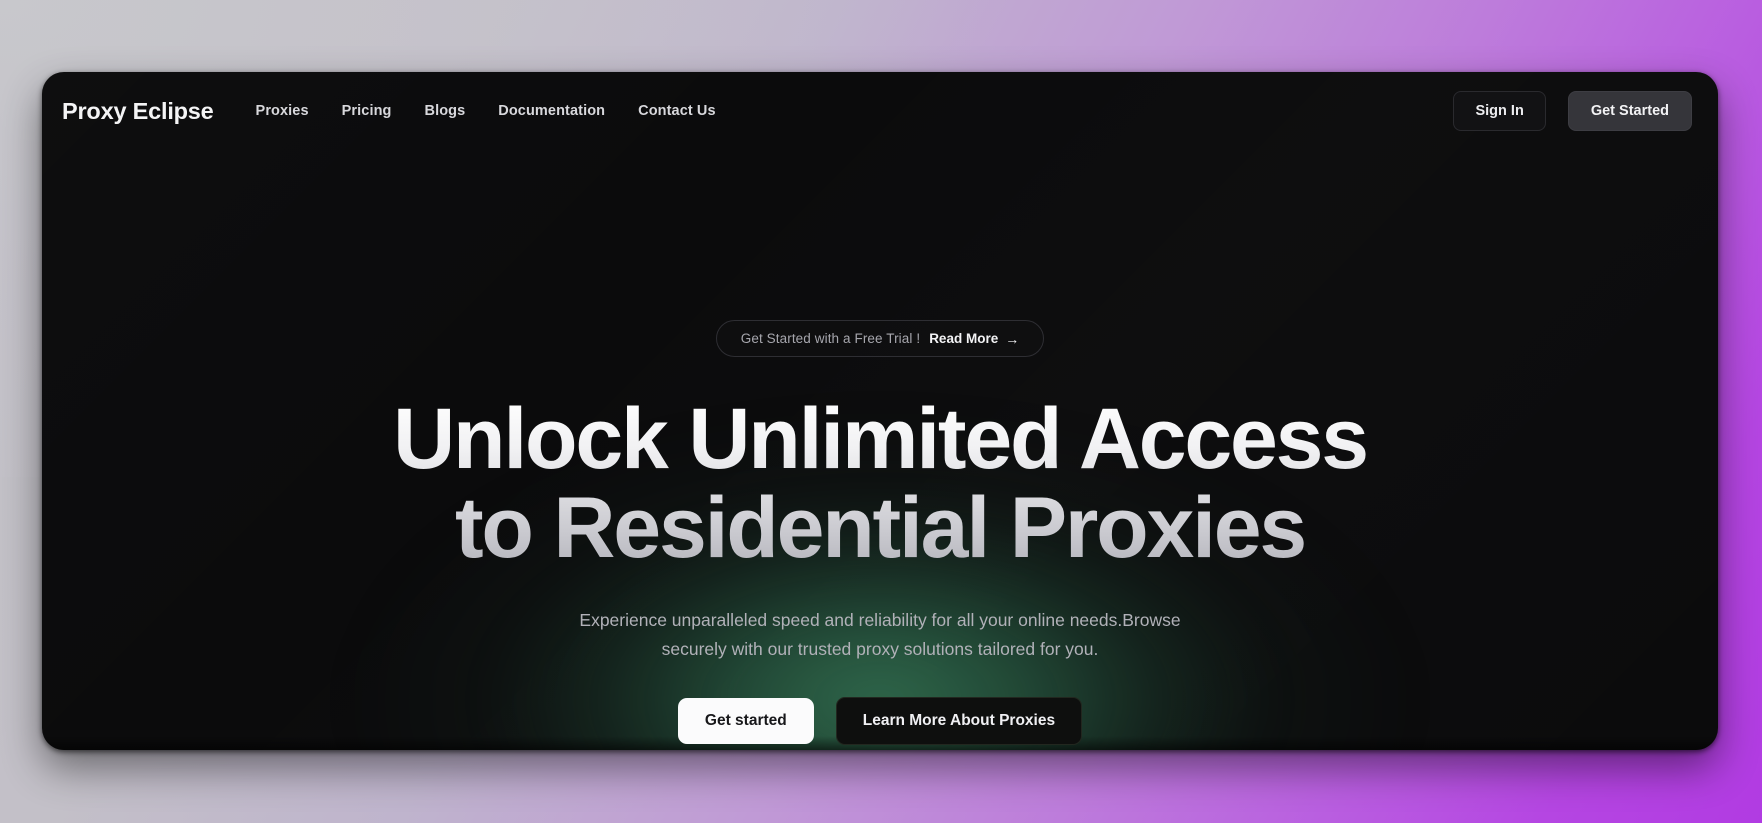 This screenshot has height=823, width=1762. Describe the element at coordinates (551, 111) in the screenshot. I see `sidebar-item-documentation: Documentation` at that location.